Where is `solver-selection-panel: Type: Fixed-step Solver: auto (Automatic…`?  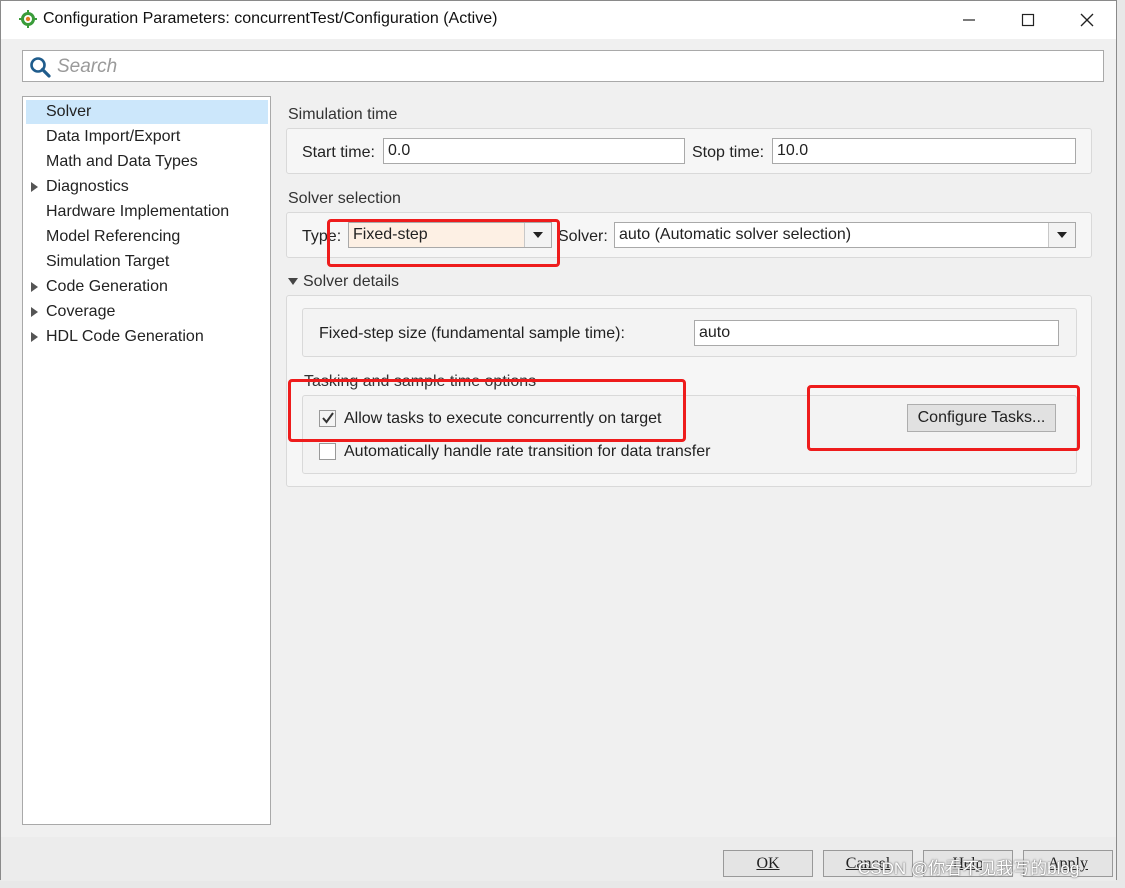
solver-selection-panel: Type: Fixed-step Solver: auto (Automatic… is located at coordinates (689, 235).